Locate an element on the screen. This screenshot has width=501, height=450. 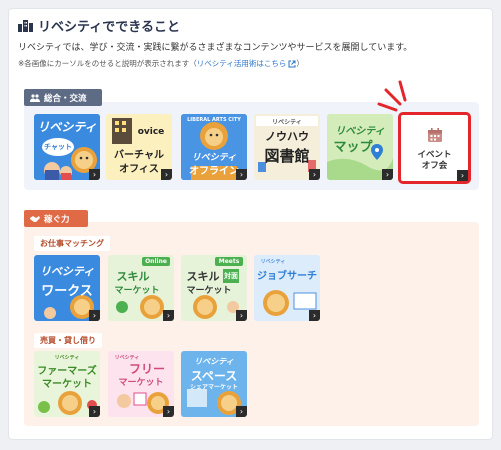
earn-label-text: 稼ぐ力 is located at coordinates (57, 219).